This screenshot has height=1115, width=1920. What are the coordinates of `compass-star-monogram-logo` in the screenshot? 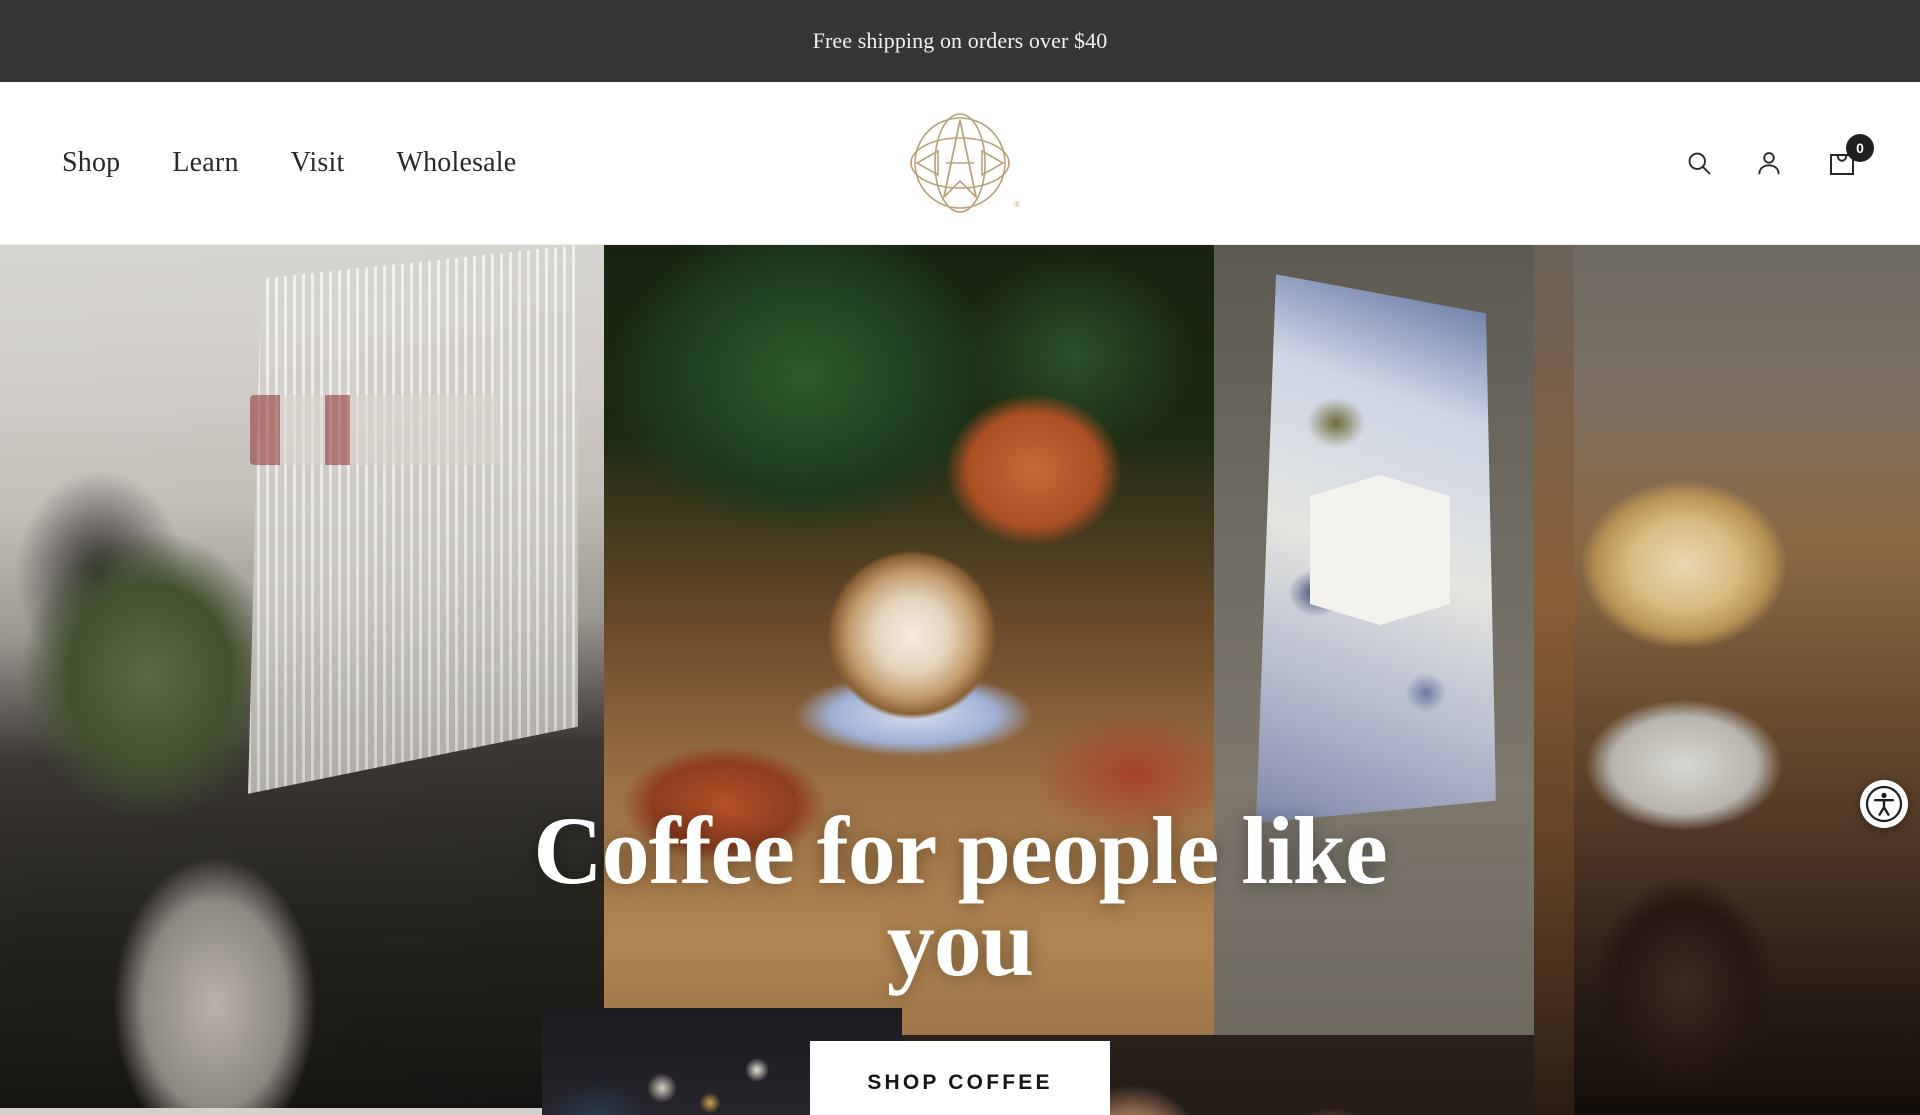 It's located at (960, 163).